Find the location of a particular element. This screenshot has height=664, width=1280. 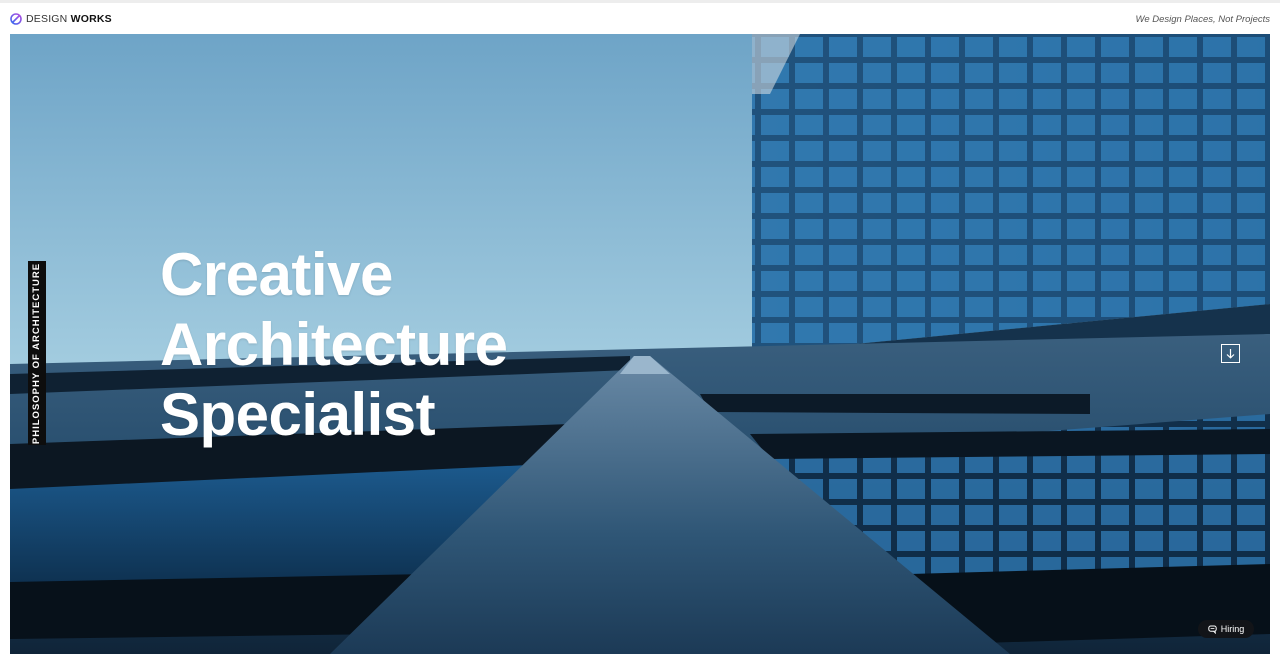

arrow-down-icon is located at coordinates (1230, 354).